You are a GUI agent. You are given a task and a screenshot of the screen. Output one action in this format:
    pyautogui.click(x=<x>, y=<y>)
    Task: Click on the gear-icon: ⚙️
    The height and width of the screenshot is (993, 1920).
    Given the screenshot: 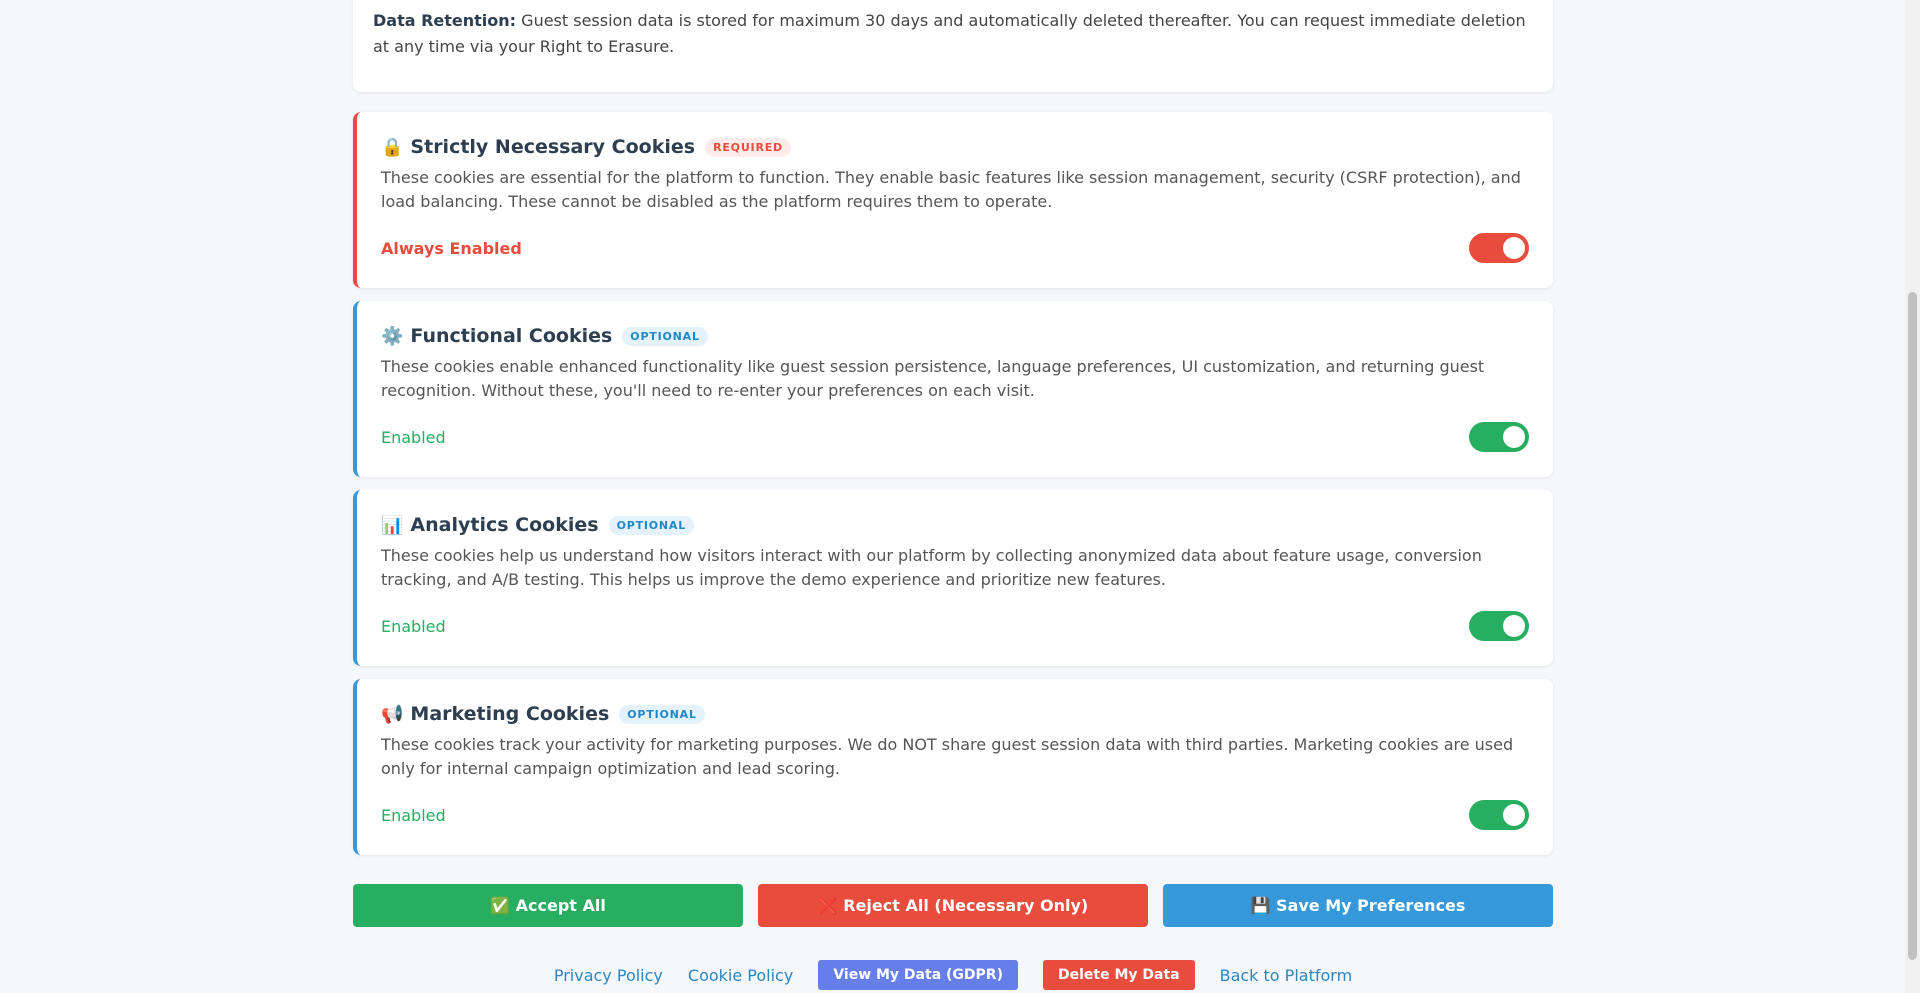 What is the action you would take?
    pyautogui.click(x=392, y=336)
    